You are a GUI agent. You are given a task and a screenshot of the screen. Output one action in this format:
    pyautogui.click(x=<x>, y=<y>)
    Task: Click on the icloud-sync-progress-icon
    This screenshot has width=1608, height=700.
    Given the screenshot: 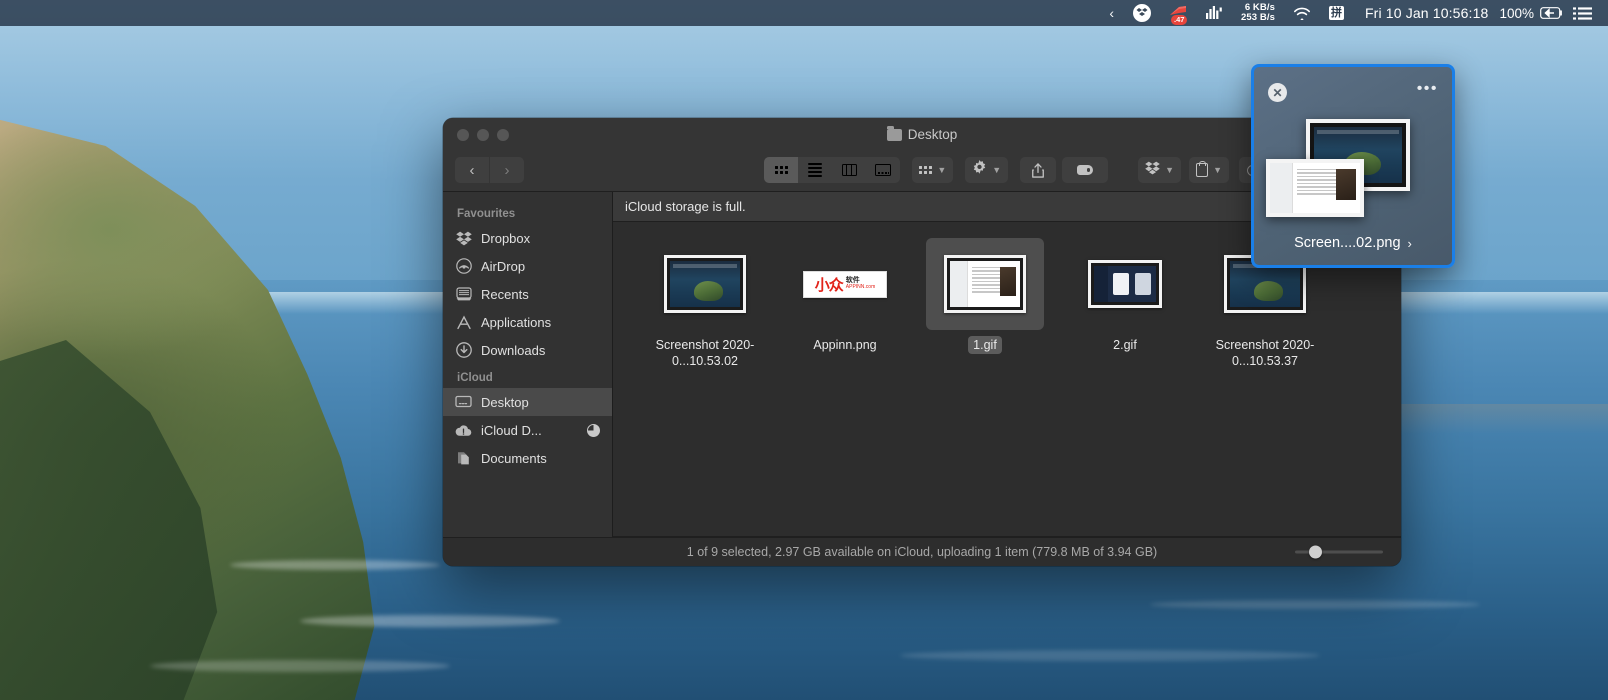 What is the action you would take?
    pyautogui.click(x=593, y=430)
    